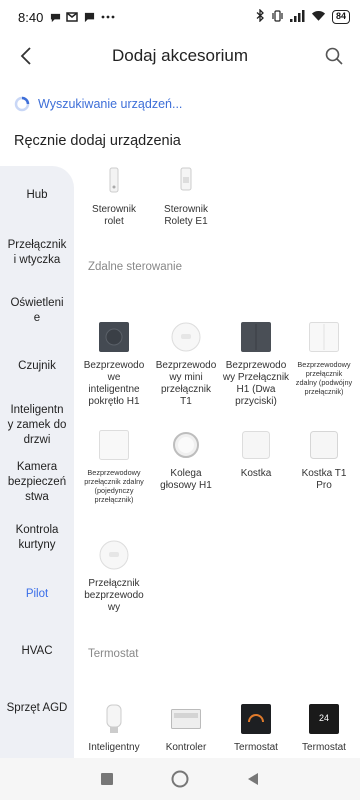  I want to click on sidebar-item-sensor: Czujnik, so click(37, 366).